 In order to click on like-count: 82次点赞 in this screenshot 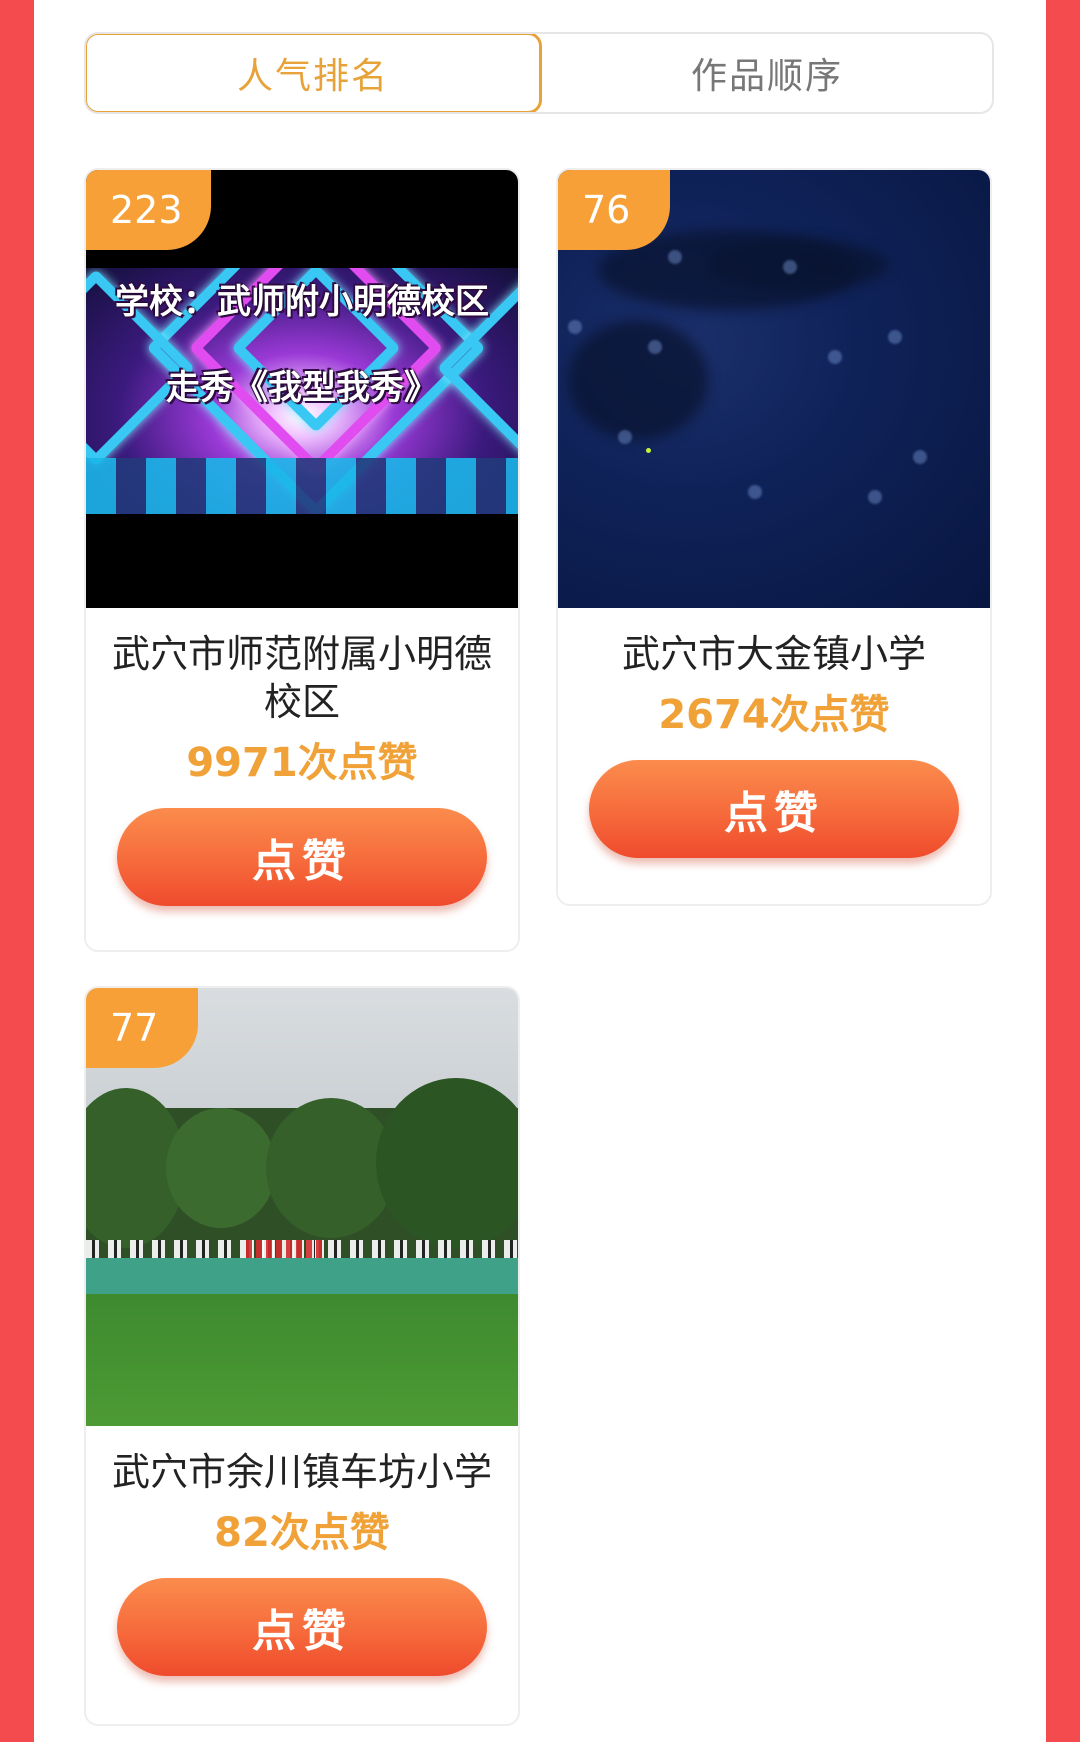, I will do `click(302, 1533)`.